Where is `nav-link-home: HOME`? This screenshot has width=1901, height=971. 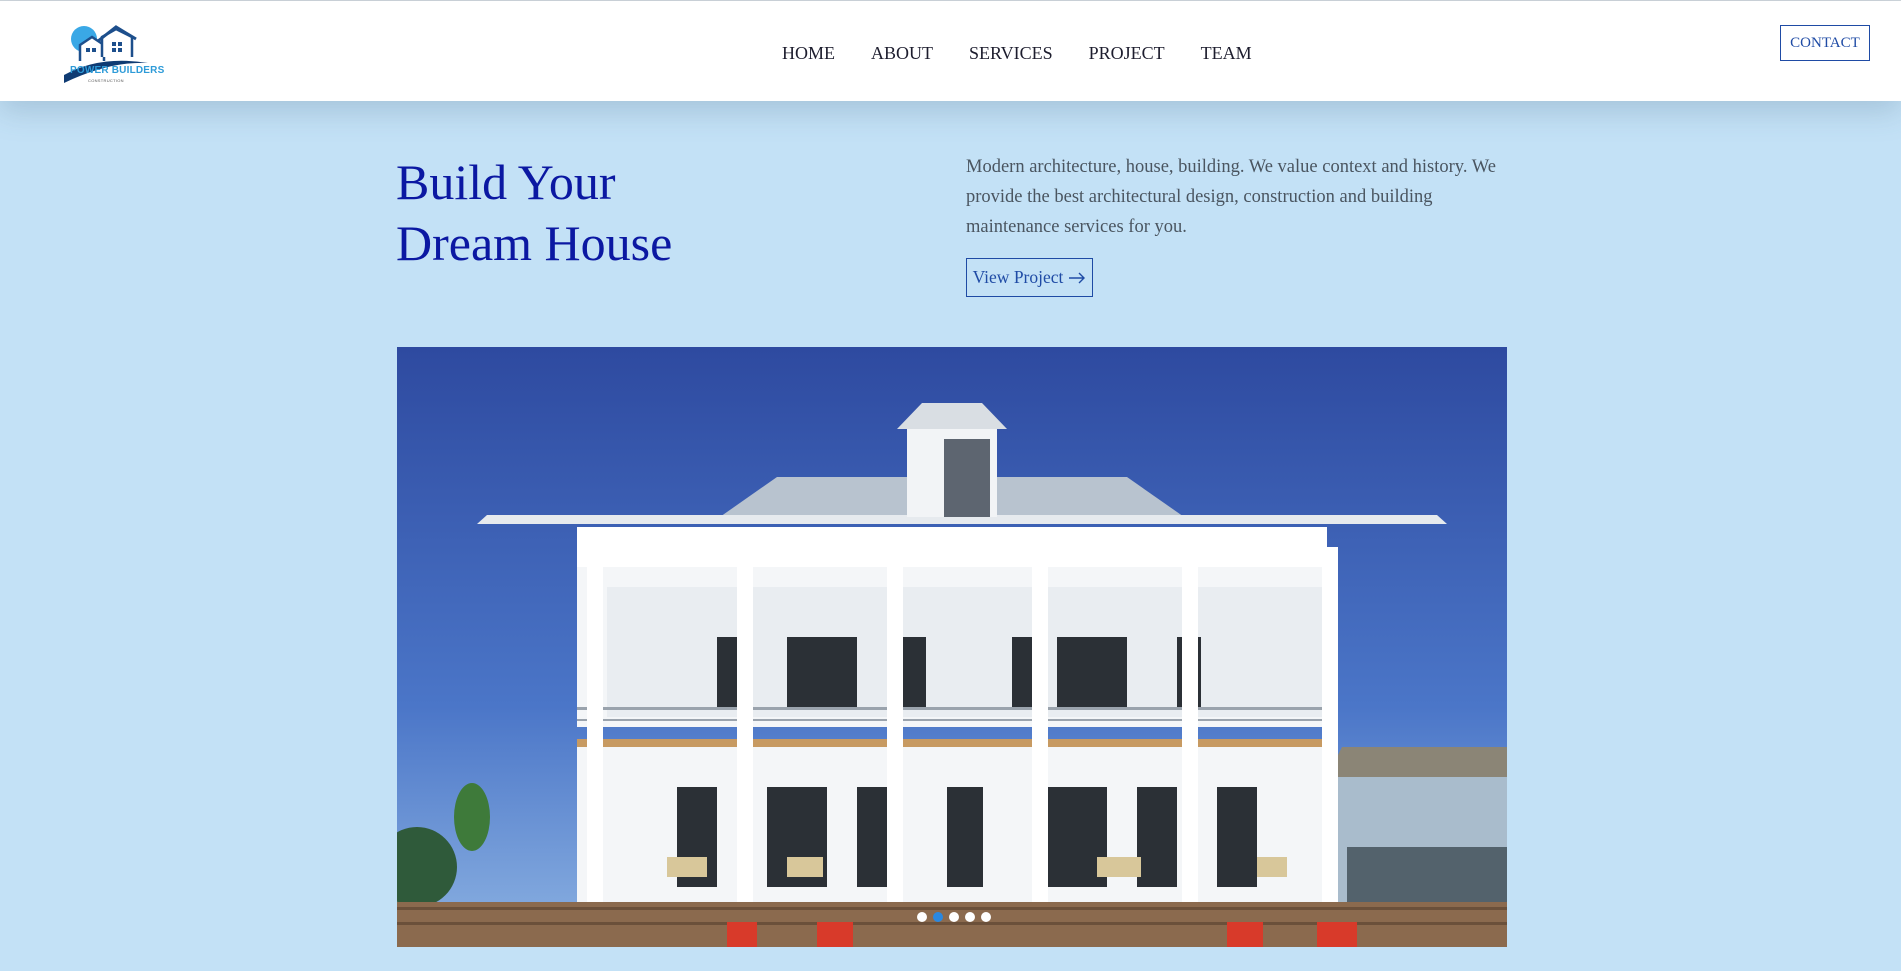 nav-link-home: HOME is located at coordinates (808, 53).